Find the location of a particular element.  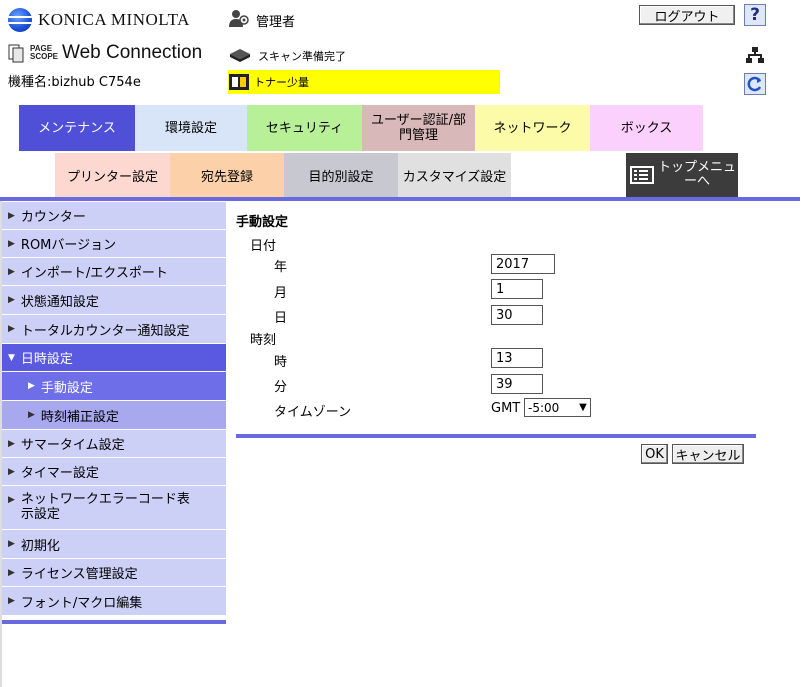

sidebar-item-status-notify: ▶ 状態通知設定 is located at coordinates (114, 300).